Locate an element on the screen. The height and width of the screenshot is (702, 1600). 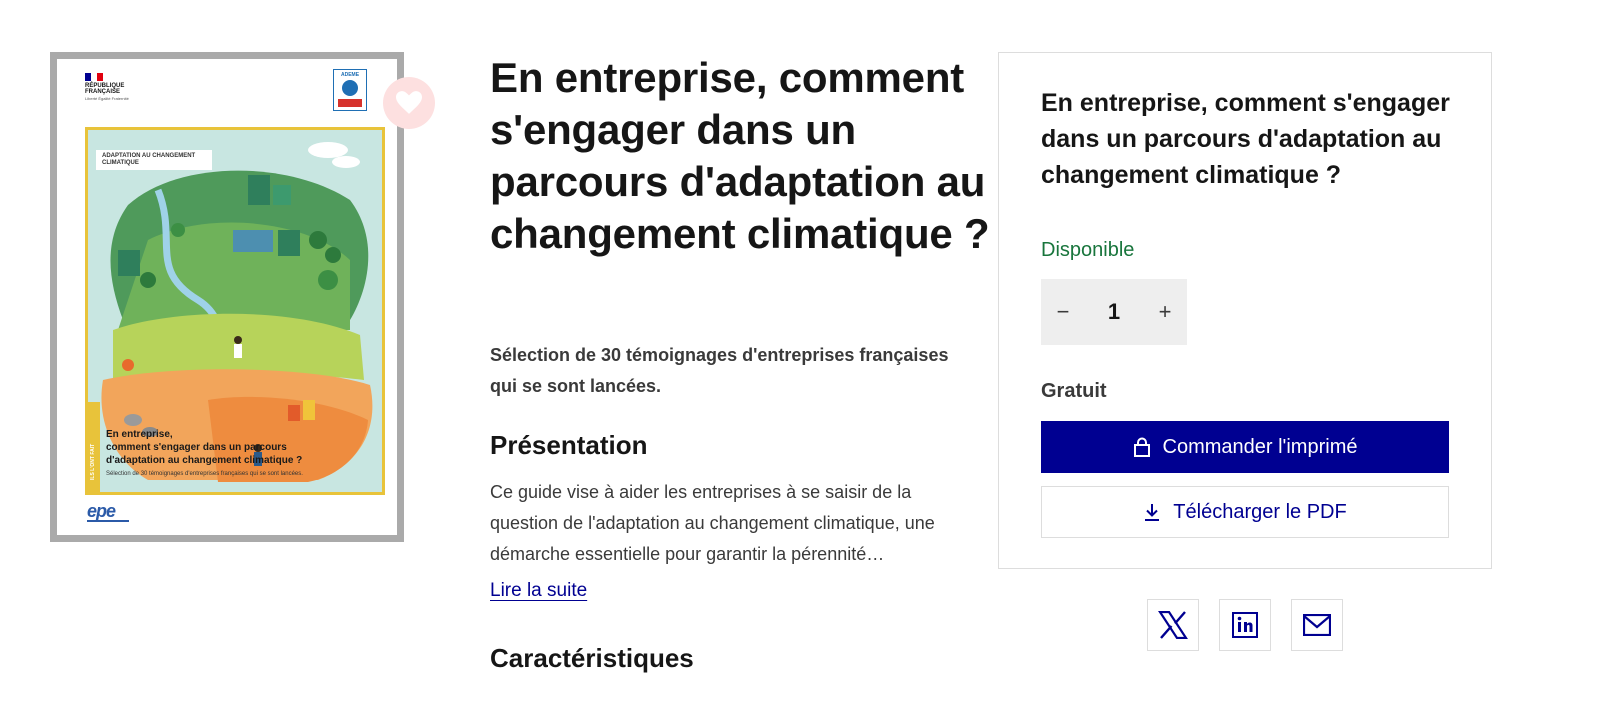
cover-tag: ADAPTATION AU CHANGEMENT CLIMATIQUE is located at coordinates (154, 160).